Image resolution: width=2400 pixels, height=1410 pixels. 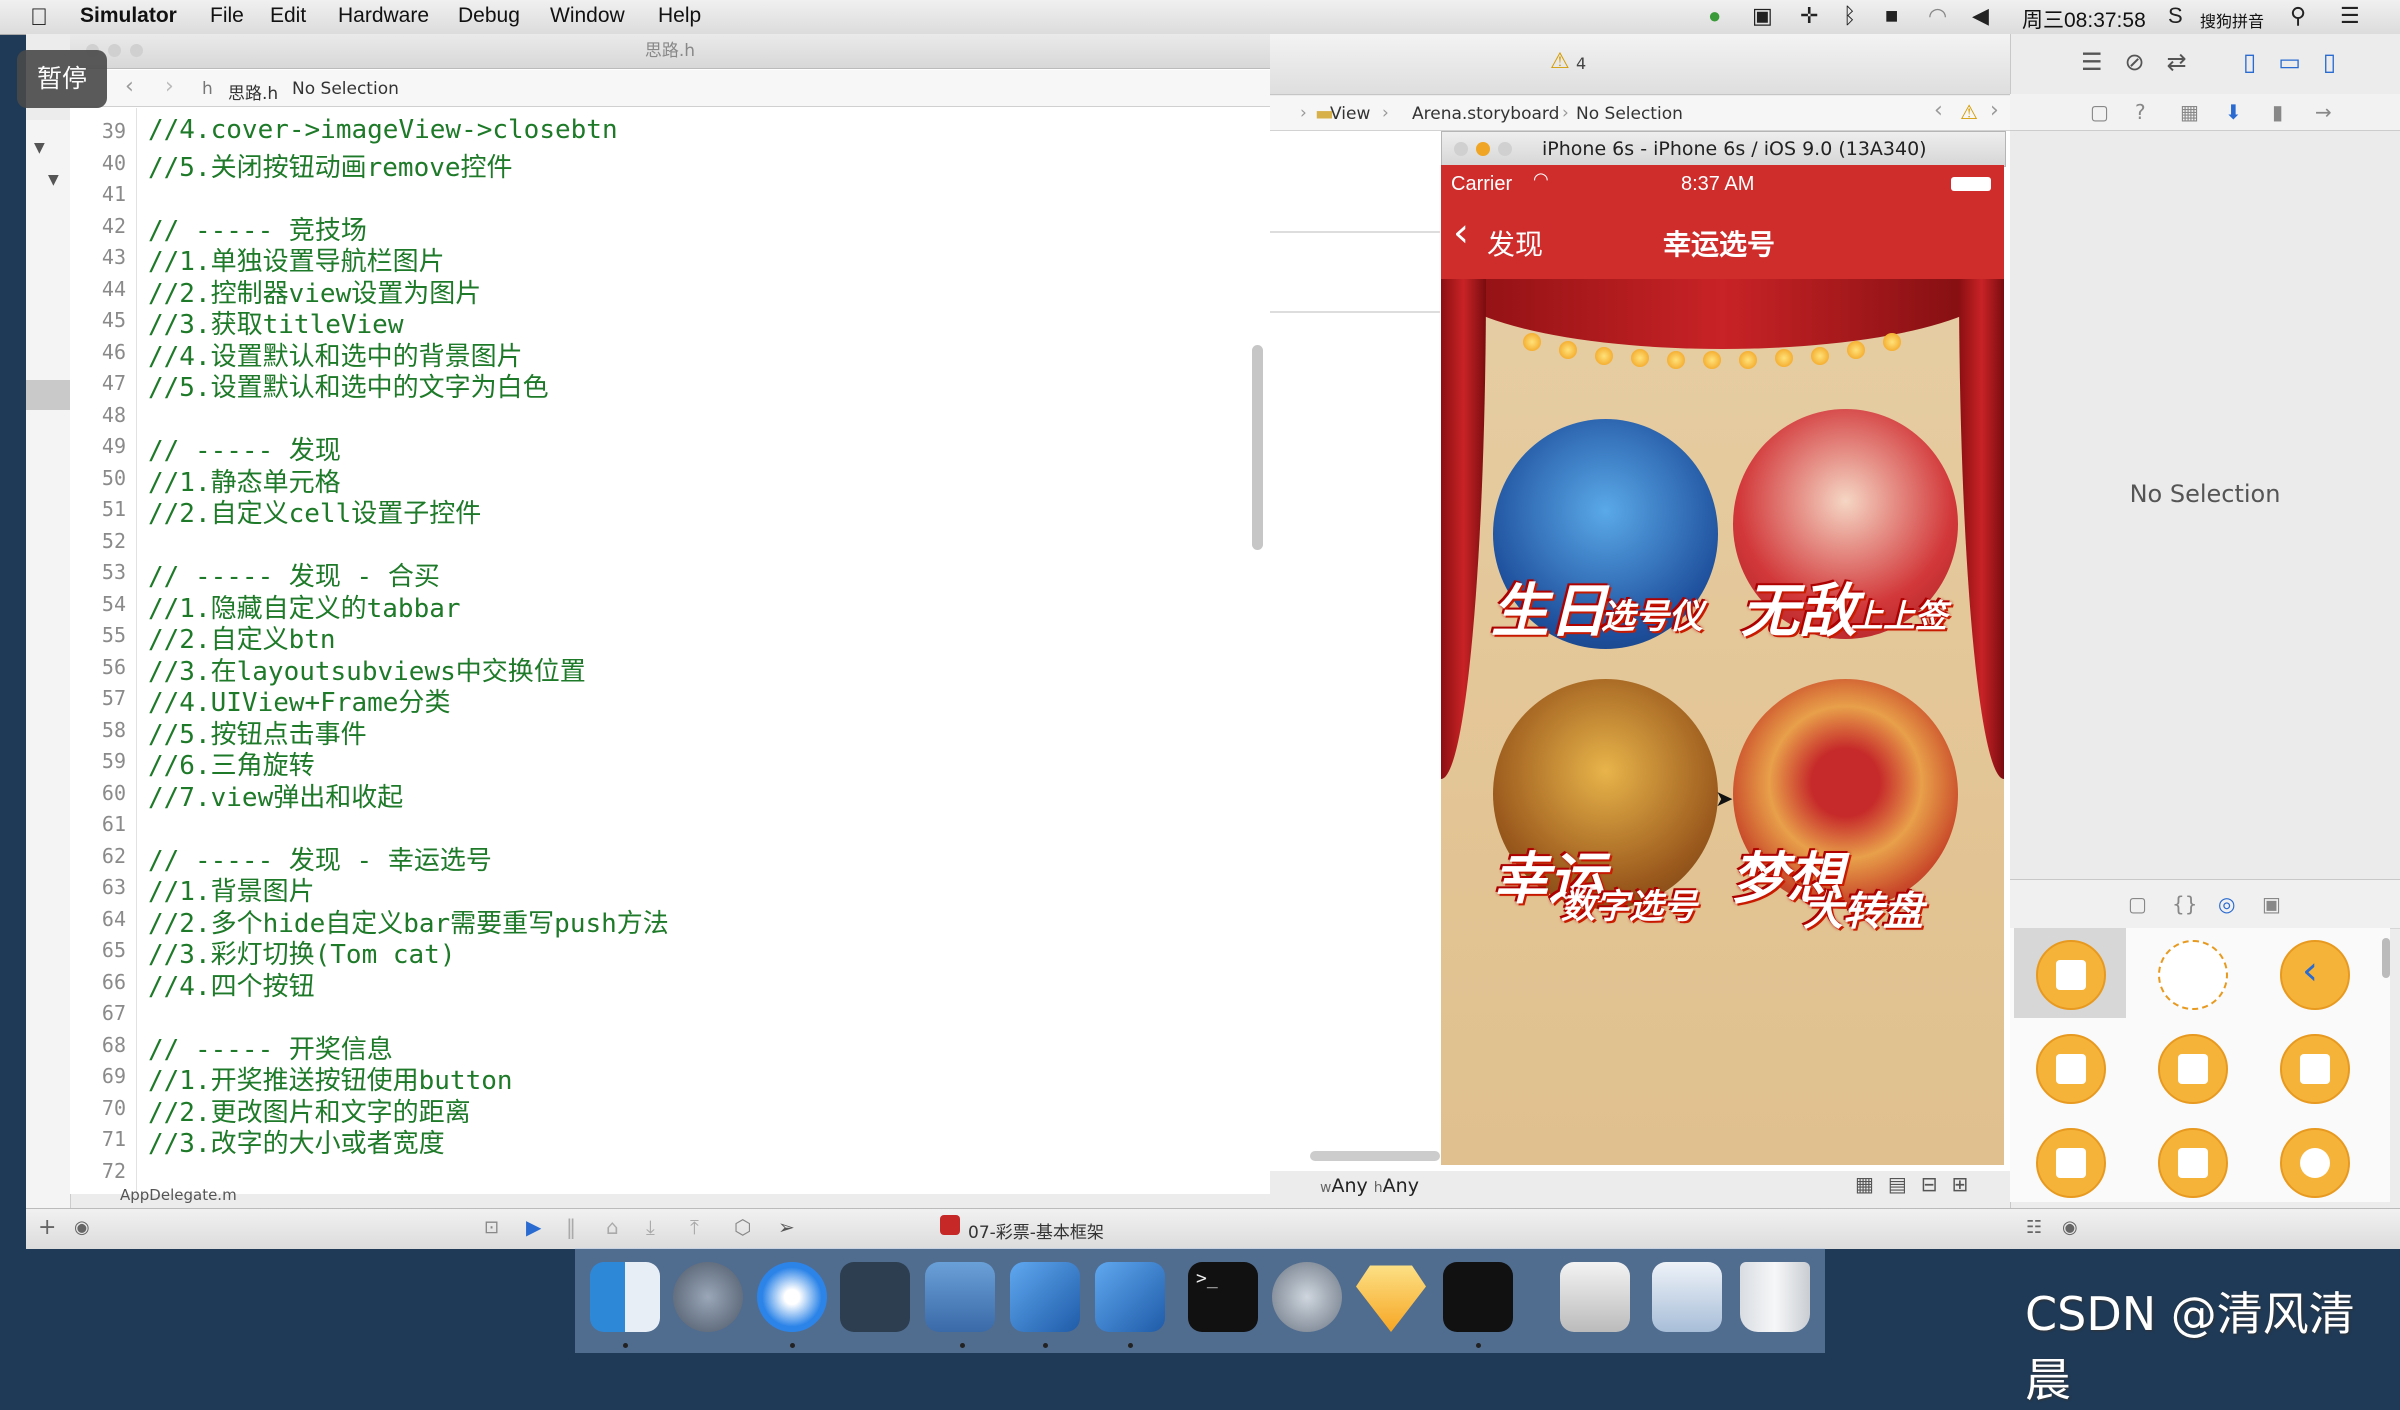 I want to click on code-line: //5.设置默认和选中的文字为白色, so click(x=348, y=385).